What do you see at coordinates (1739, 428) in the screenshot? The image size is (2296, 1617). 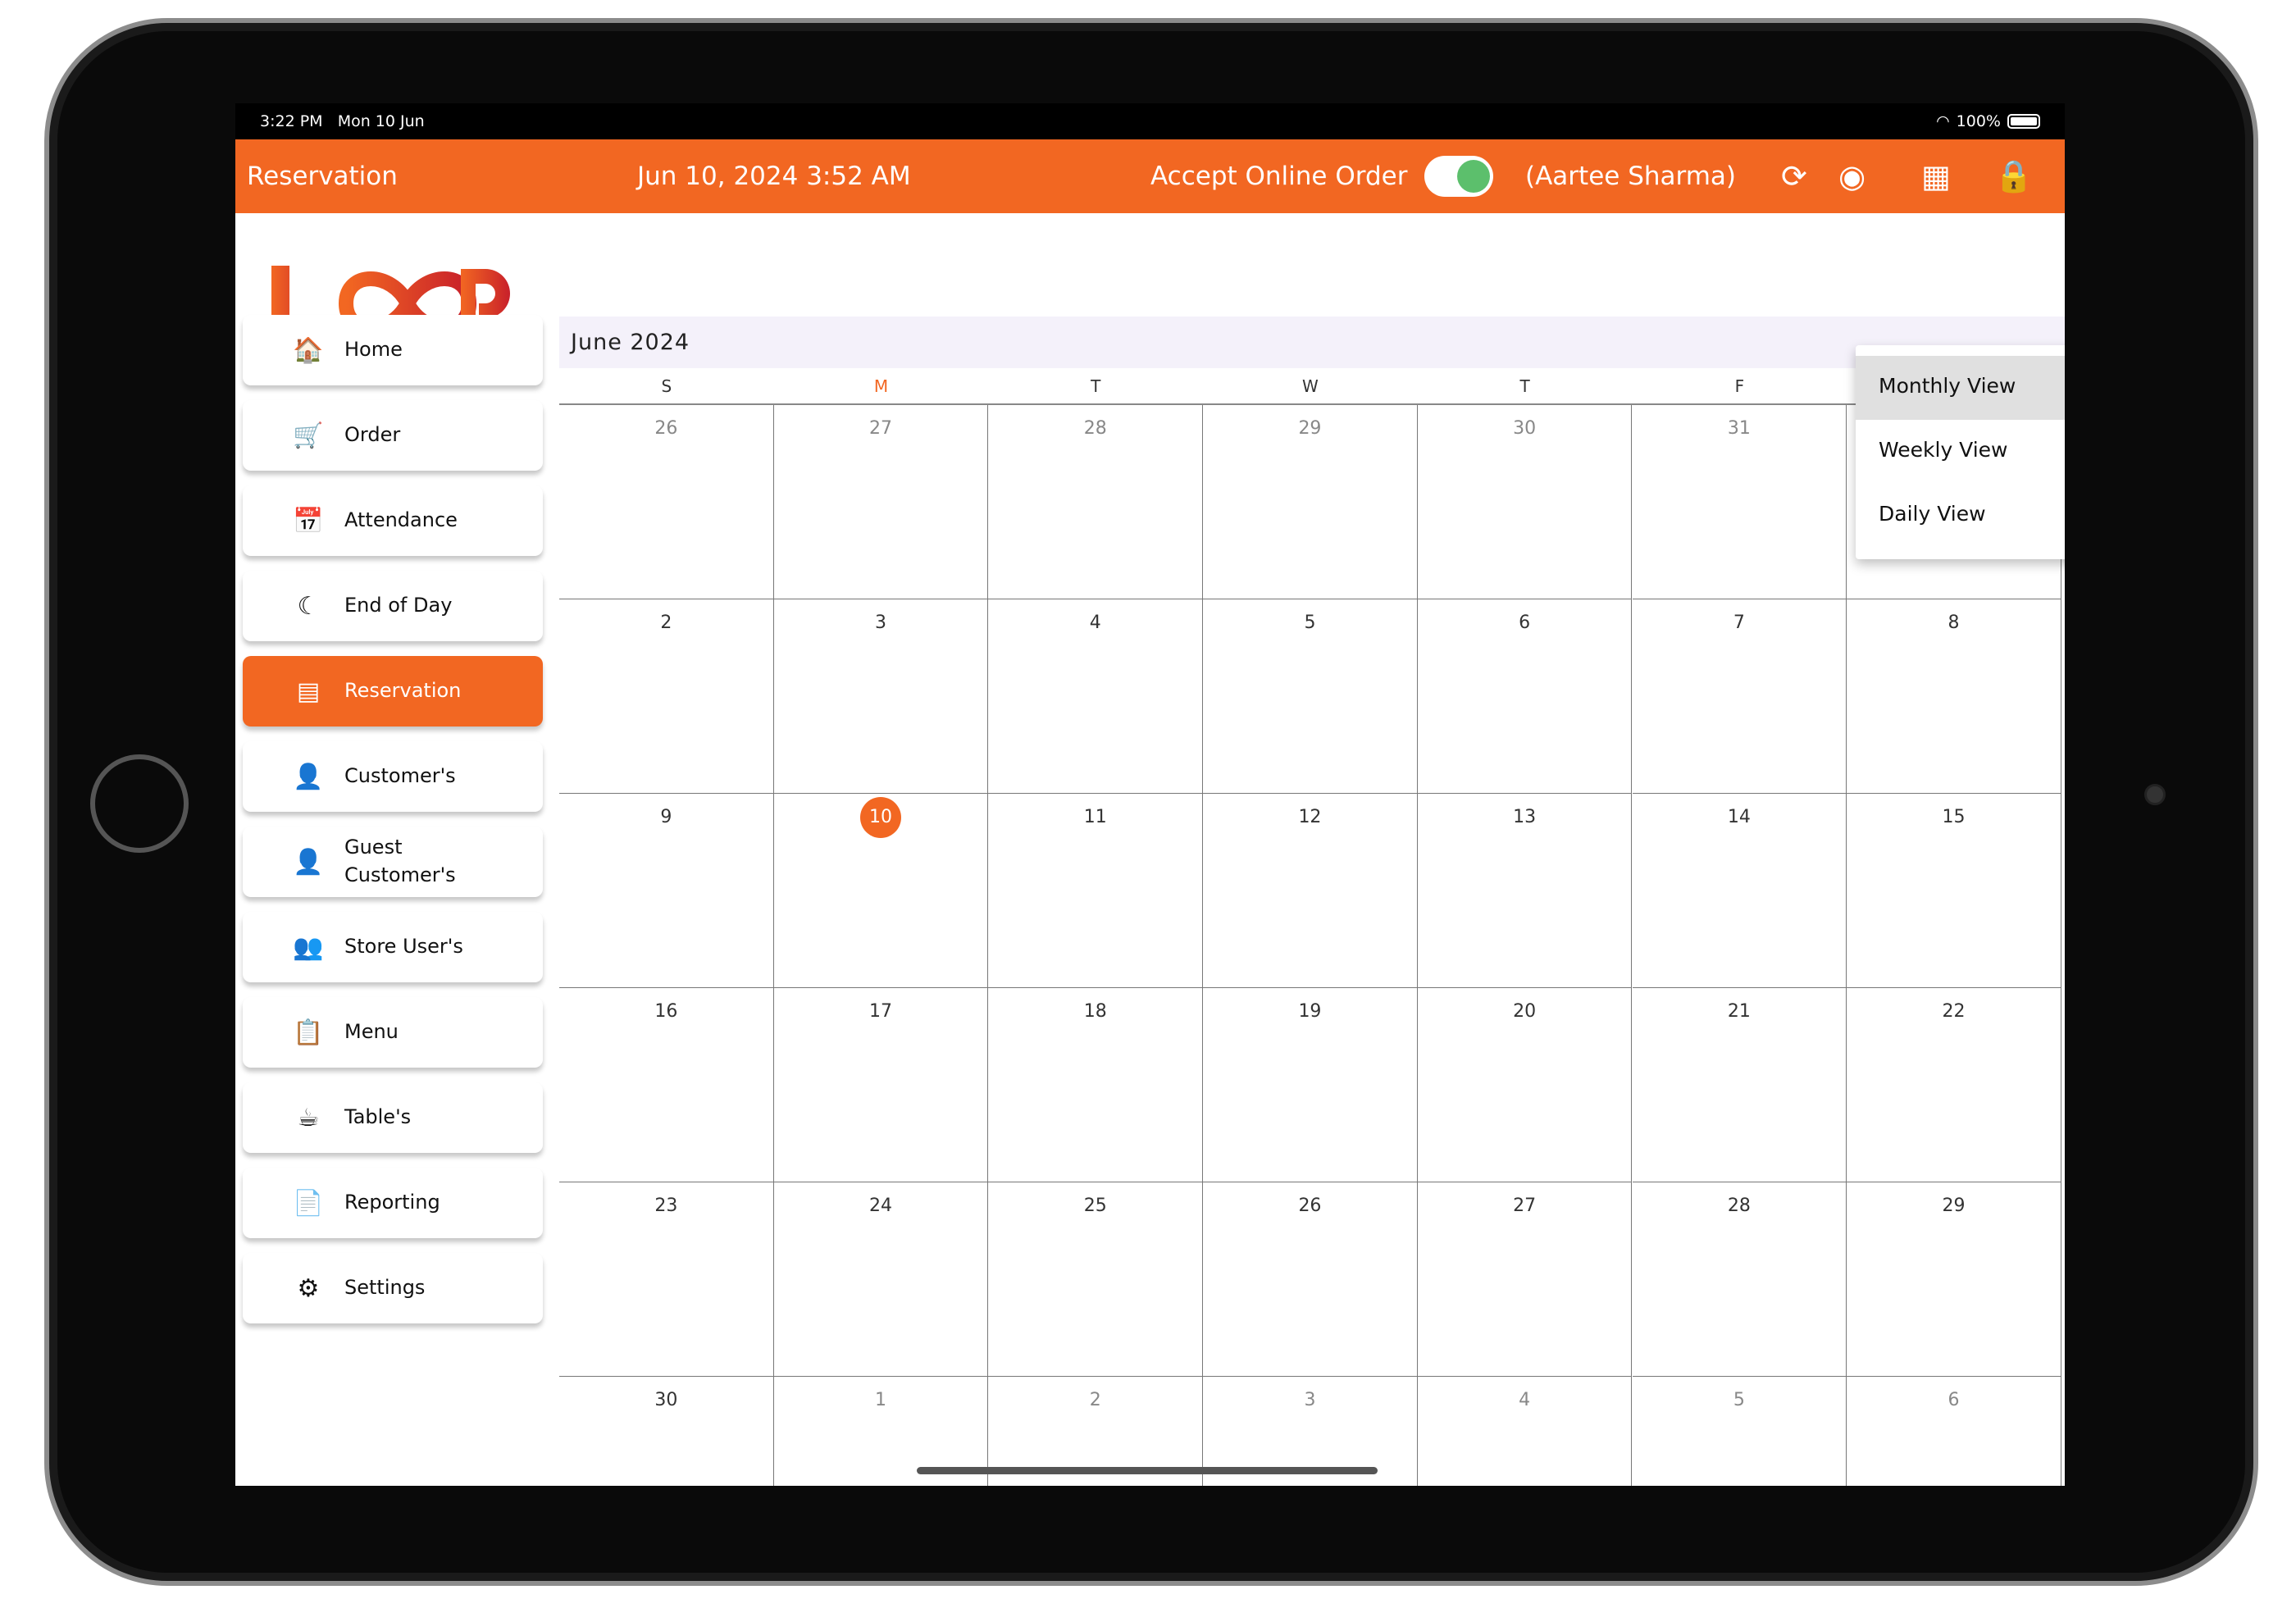 I see `day-number: 31` at bounding box center [1739, 428].